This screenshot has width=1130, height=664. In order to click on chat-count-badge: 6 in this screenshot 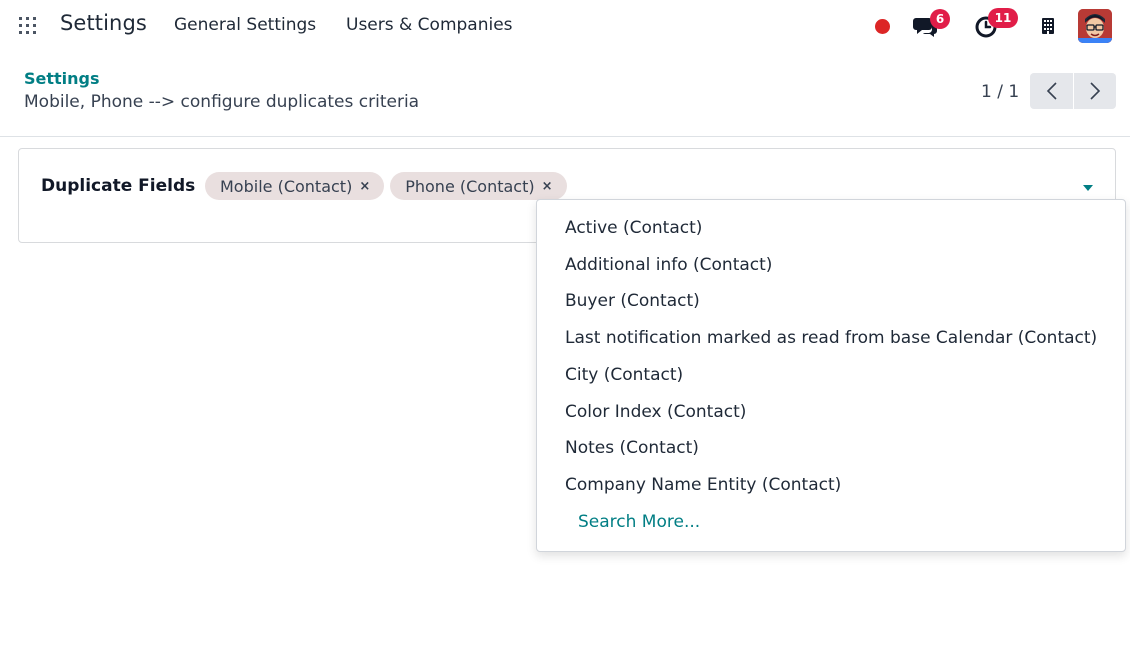, I will do `click(940, 19)`.